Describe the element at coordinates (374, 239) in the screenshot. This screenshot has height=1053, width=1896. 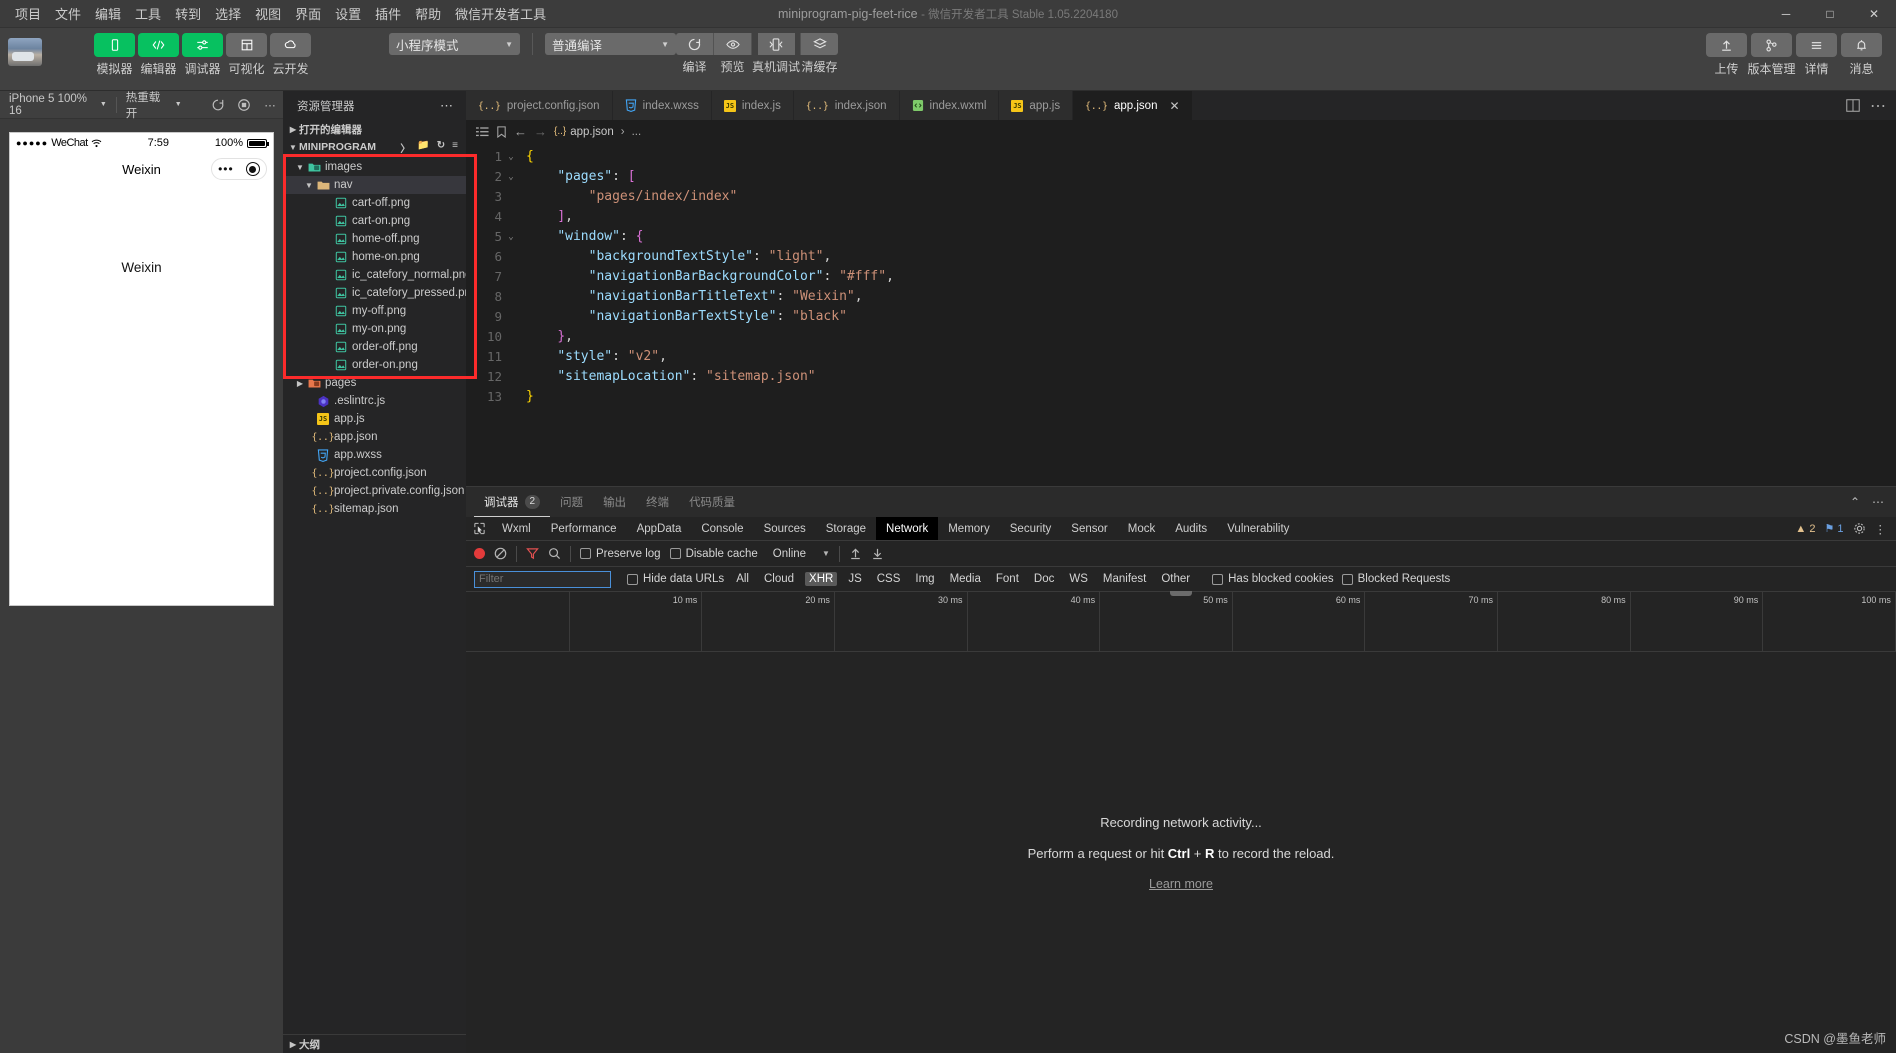
I see `tree-item: home-off.png` at that location.